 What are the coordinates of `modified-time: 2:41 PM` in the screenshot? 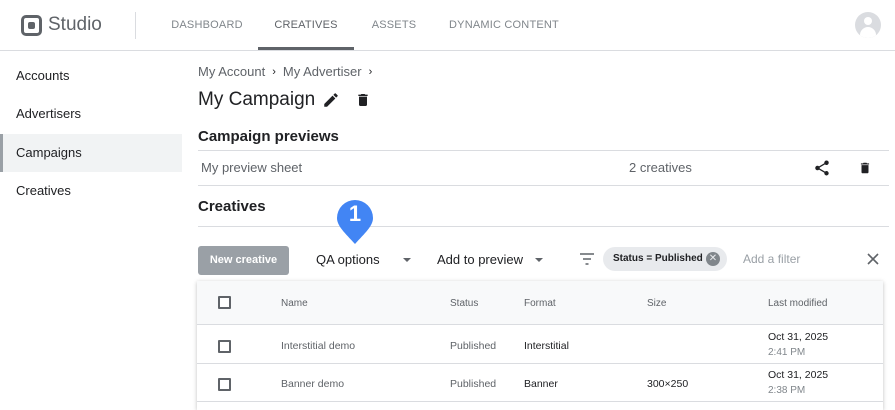 It's located at (787, 352).